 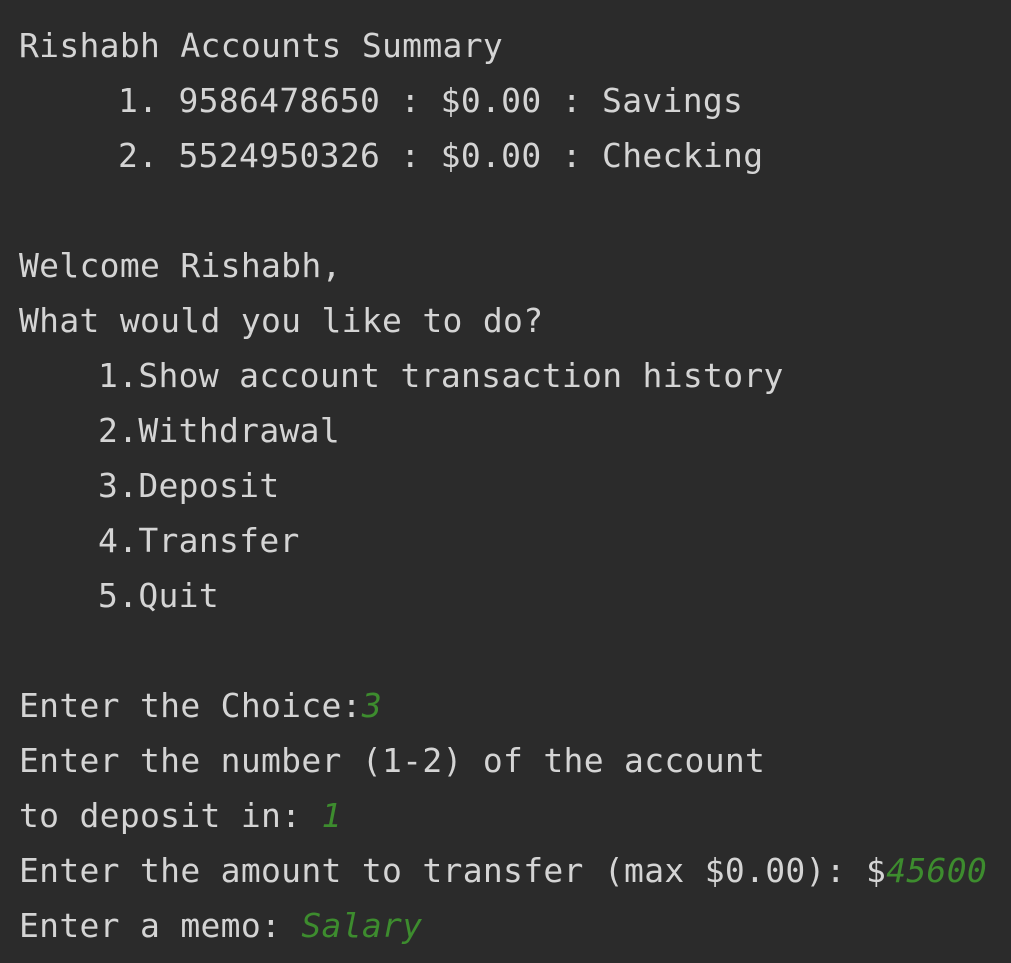 I want to click on menu-question: What would you like to do?, so click(x=281, y=320).